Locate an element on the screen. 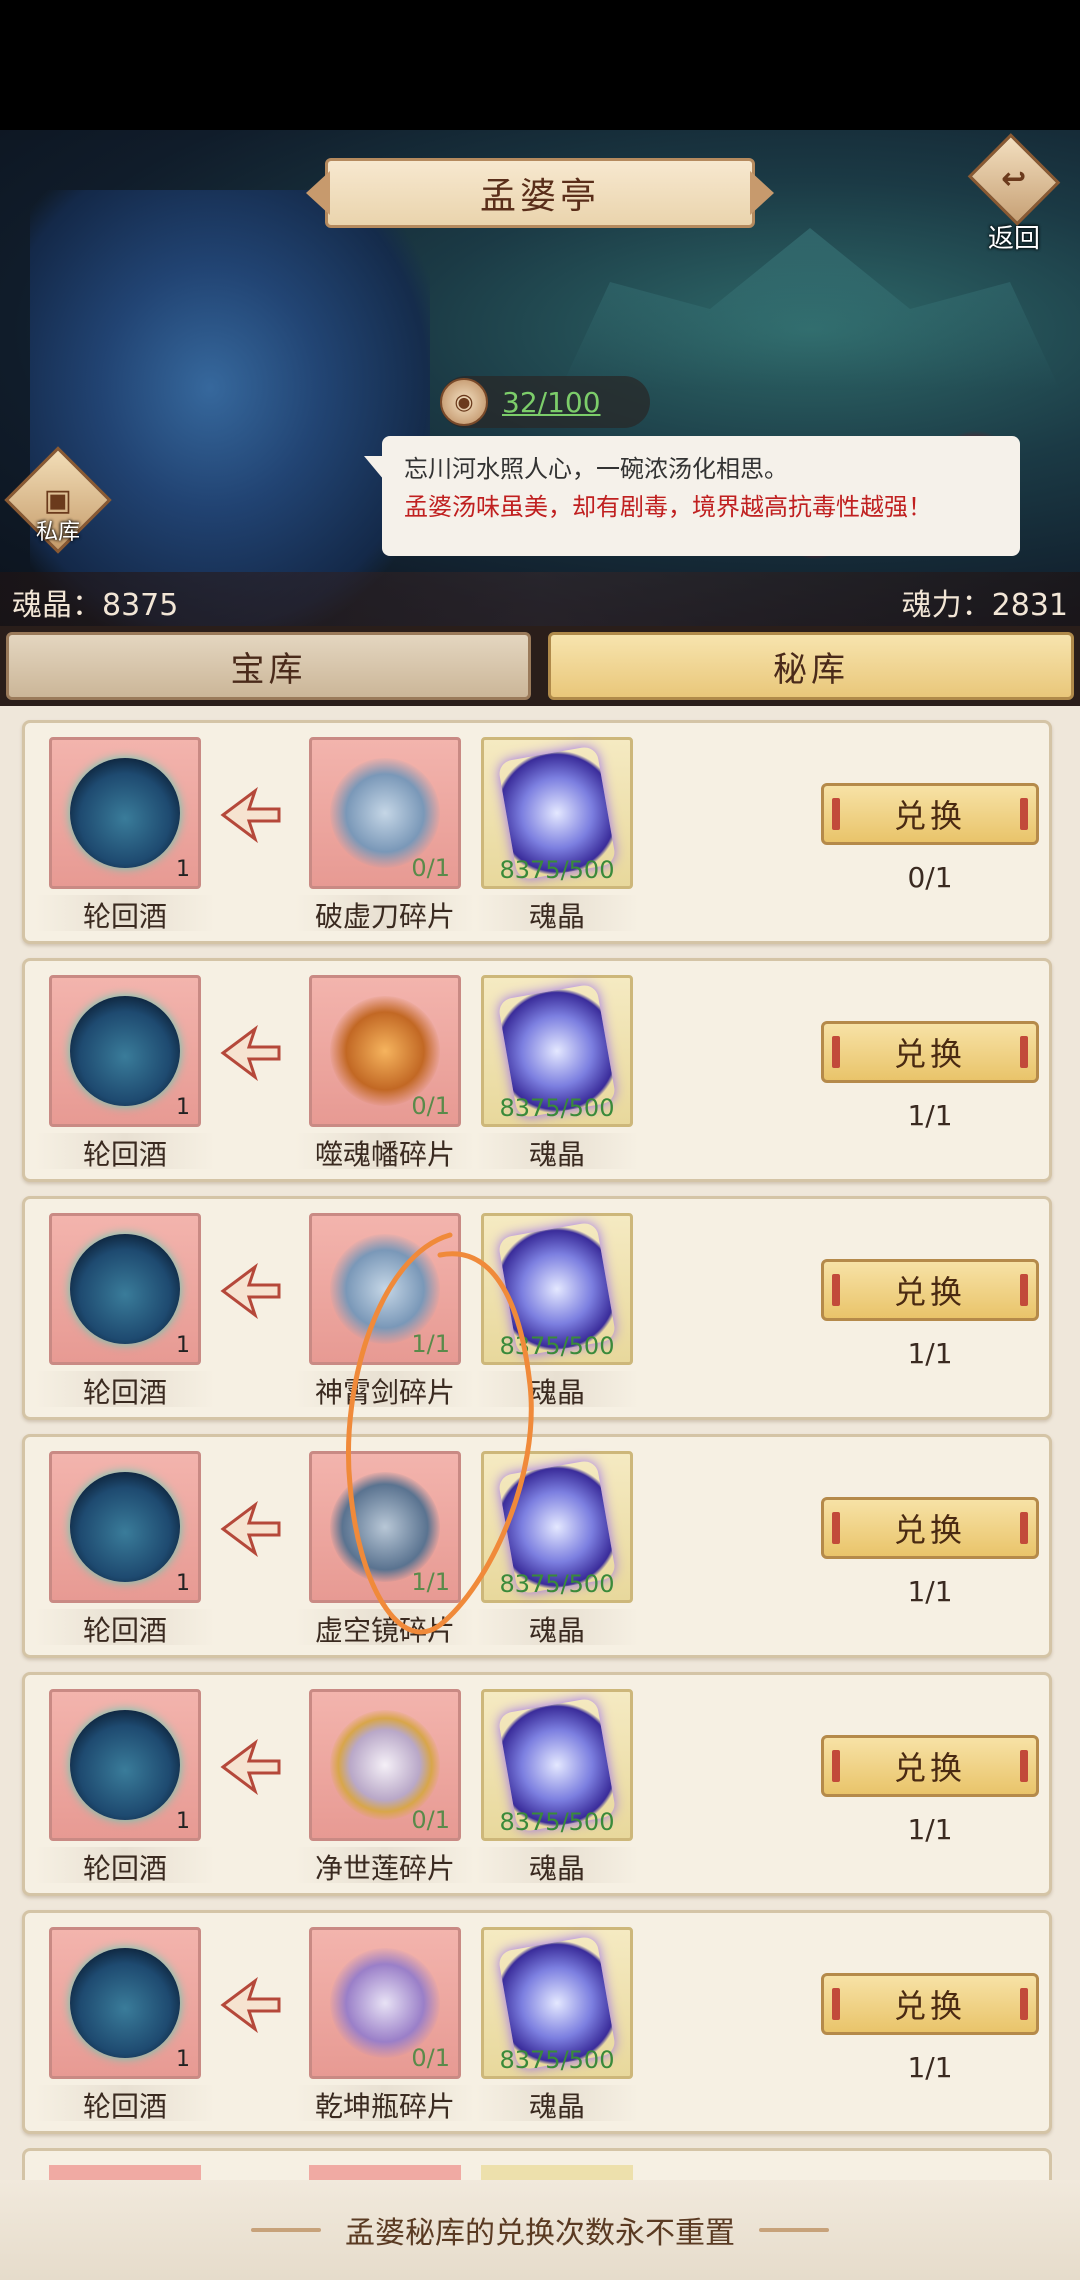 Image resolution: width=1080 pixels, height=2280 pixels. exchange-row: 1 轮回酒 1/1 虚空镜碎片 8375/500 魂晶 兑换 1/1 is located at coordinates (537, 1546).